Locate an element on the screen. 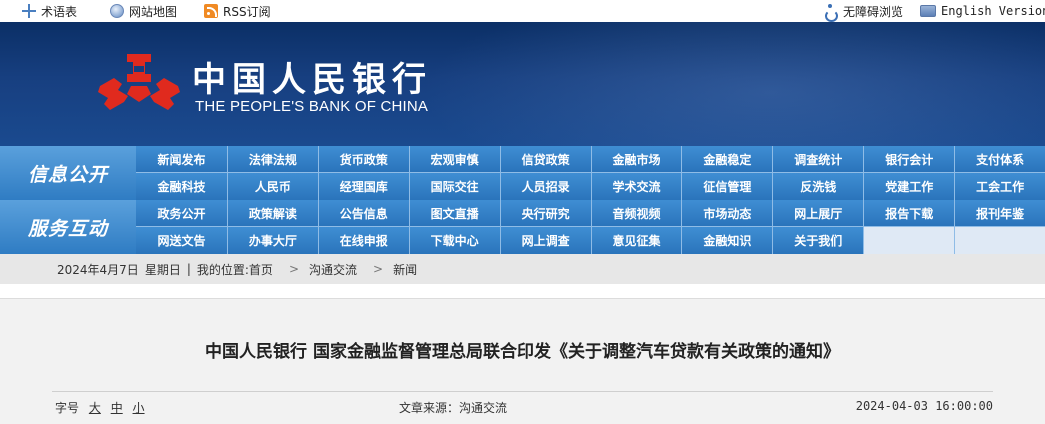 The image size is (1045, 424). nav-item: 反洗钱 is located at coordinates (817, 186).